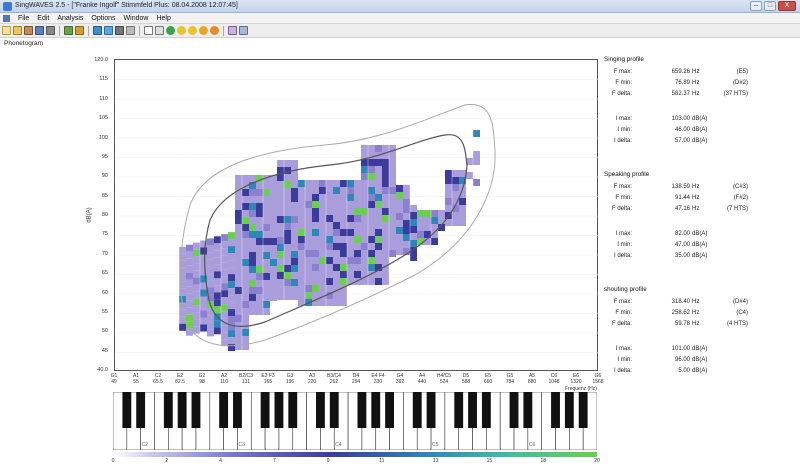 The width and height of the screenshot is (800, 467). Describe the element at coordinates (79, 30) in the screenshot. I see `pencil-icon` at that location.